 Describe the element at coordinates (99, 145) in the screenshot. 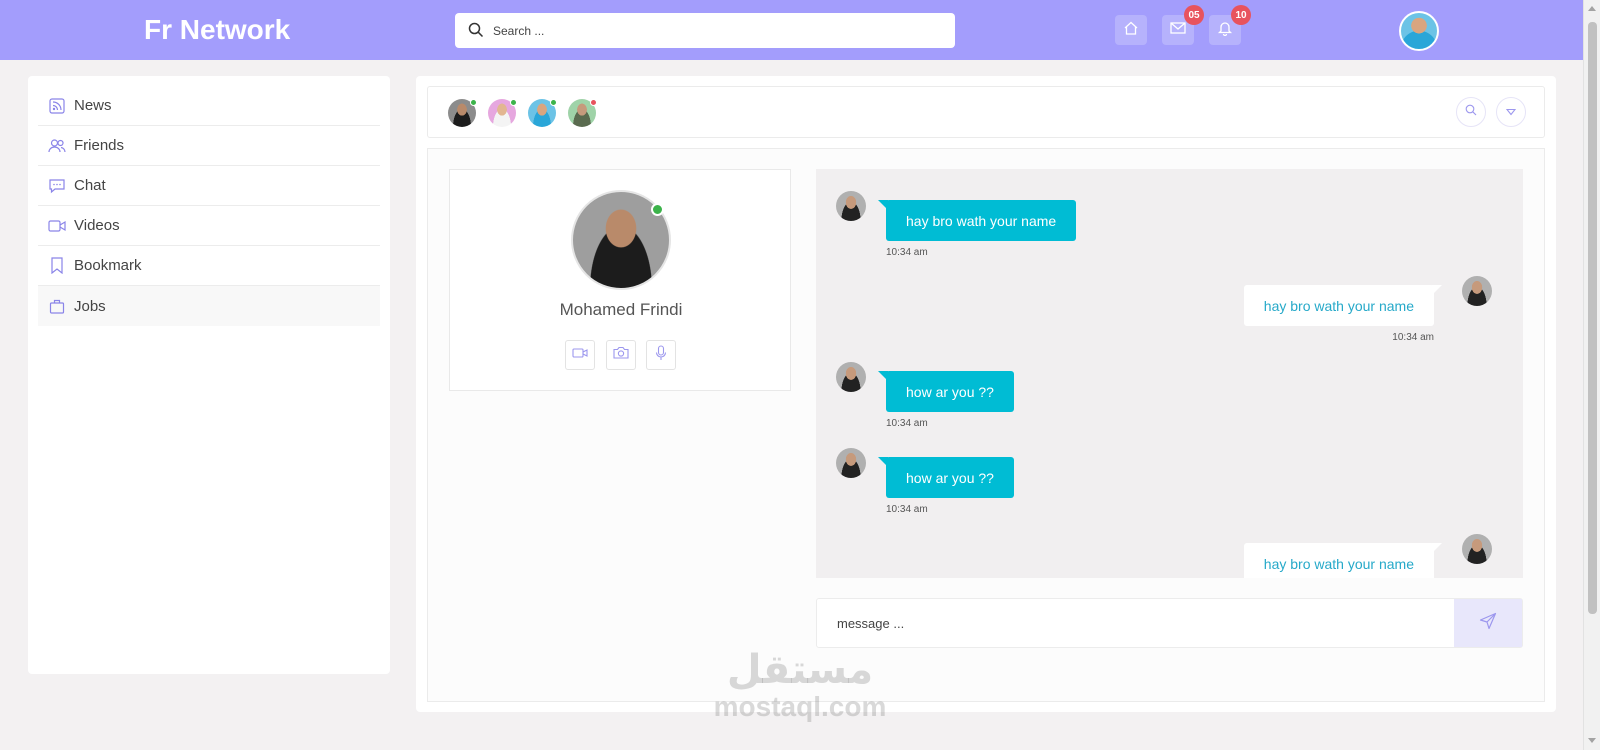

I see `sidebar-item-label: Friends` at that location.